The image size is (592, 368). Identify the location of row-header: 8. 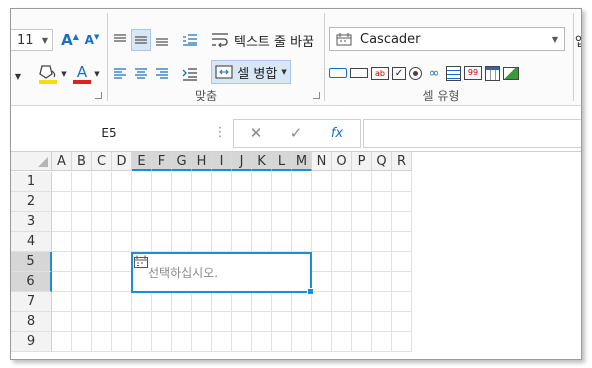
(31, 322).